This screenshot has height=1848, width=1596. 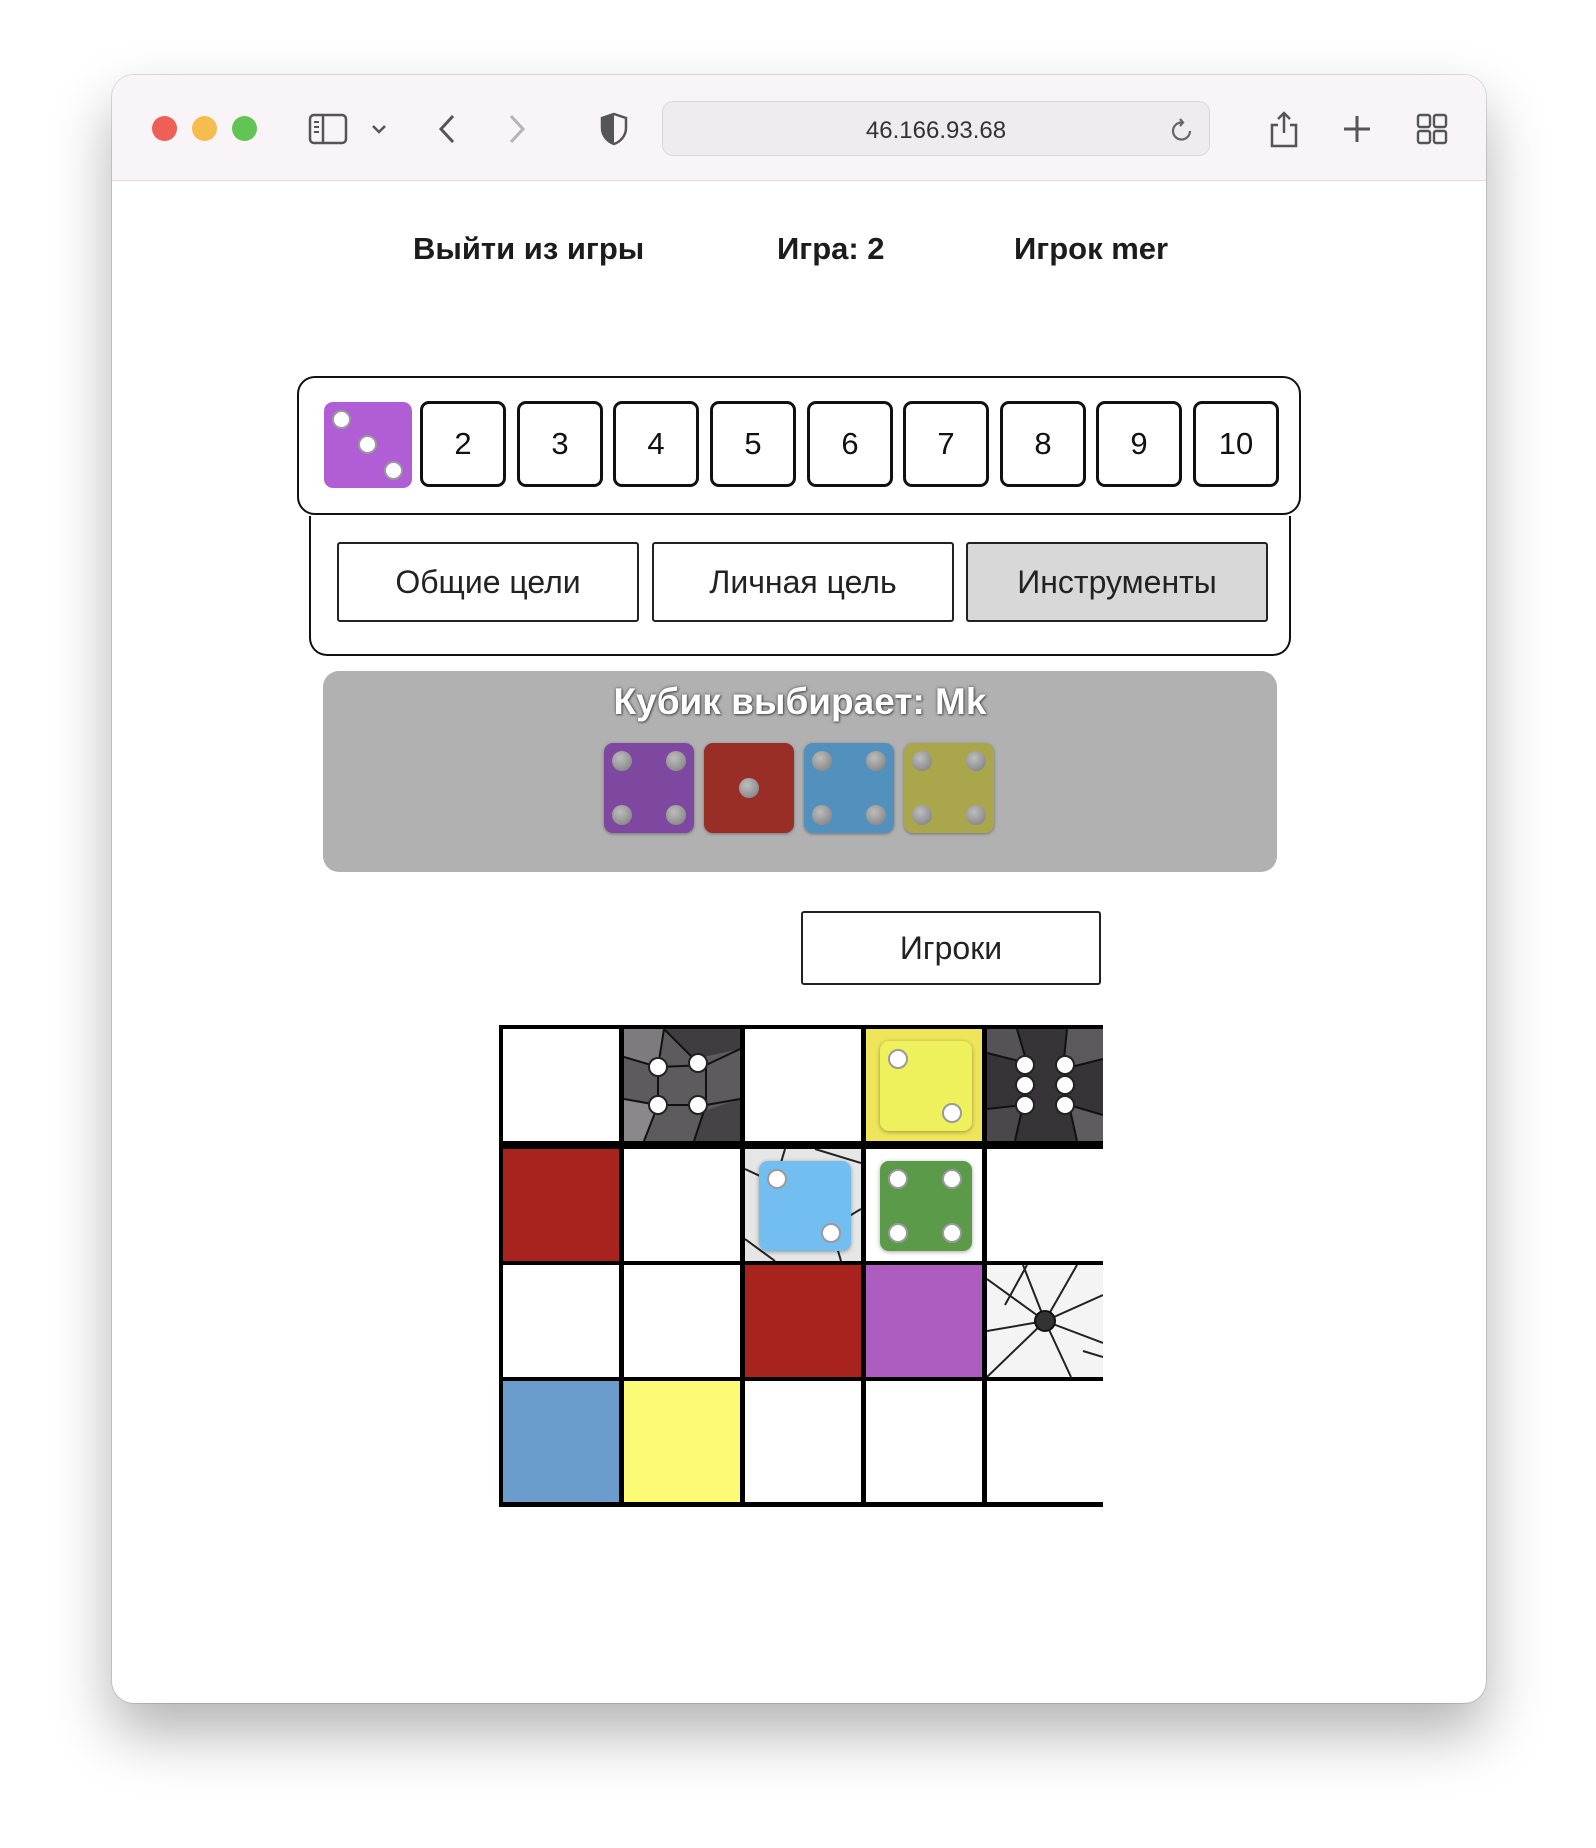 What do you see at coordinates (1357, 129) in the screenshot?
I see `new-tab-plus-icon` at bounding box center [1357, 129].